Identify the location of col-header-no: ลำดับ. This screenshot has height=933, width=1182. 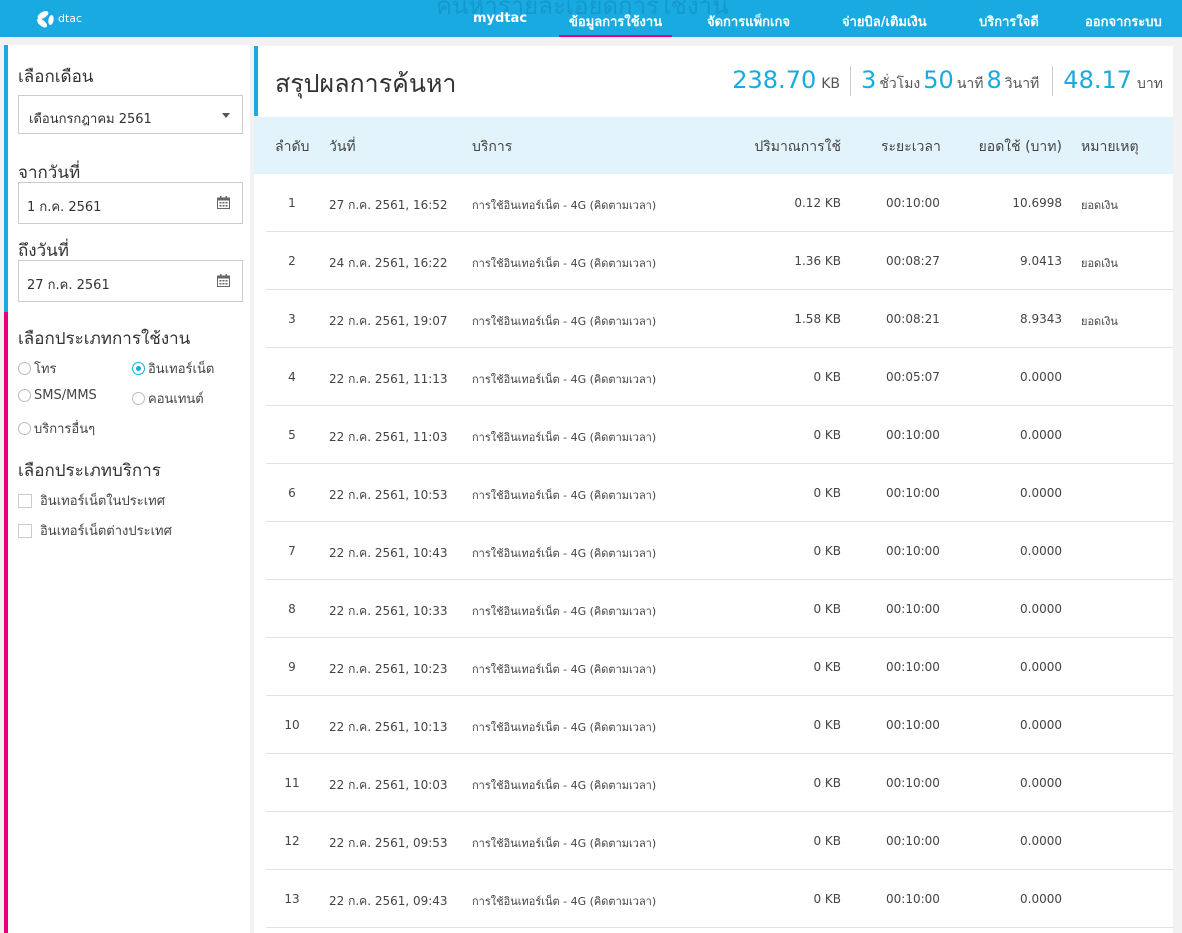
(292, 147).